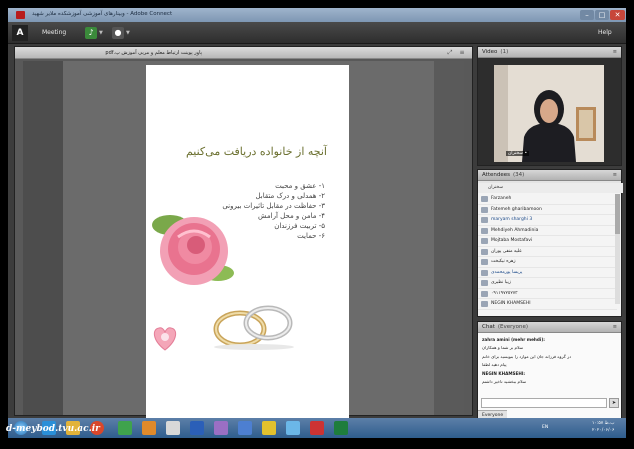  I want to click on system-clock: ۱۰:۵۷ ب.ظ ۲۰۲۰/۰۶/۰۶, so click(603, 427).